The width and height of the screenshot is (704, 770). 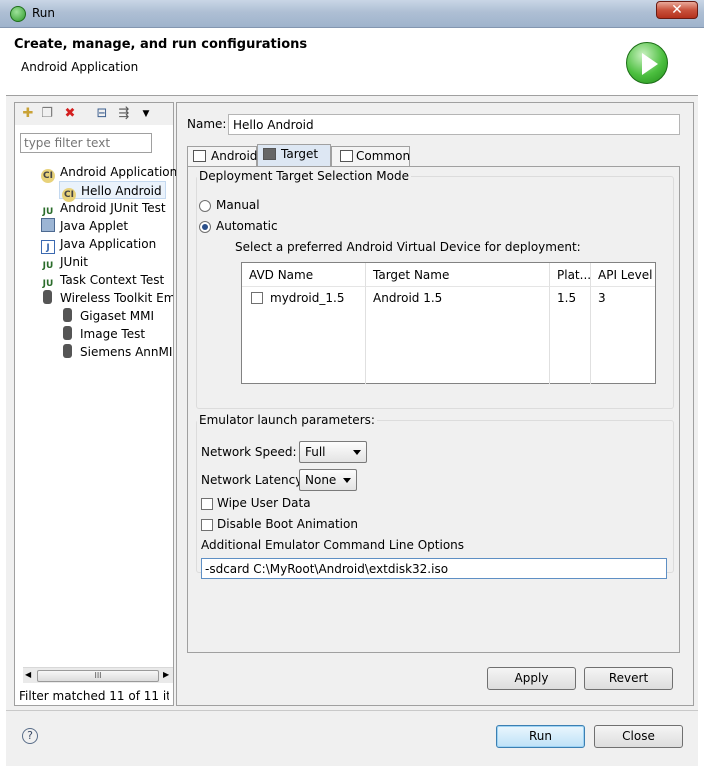 What do you see at coordinates (540, 736) in the screenshot?
I see `run-button: Run` at bounding box center [540, 736].